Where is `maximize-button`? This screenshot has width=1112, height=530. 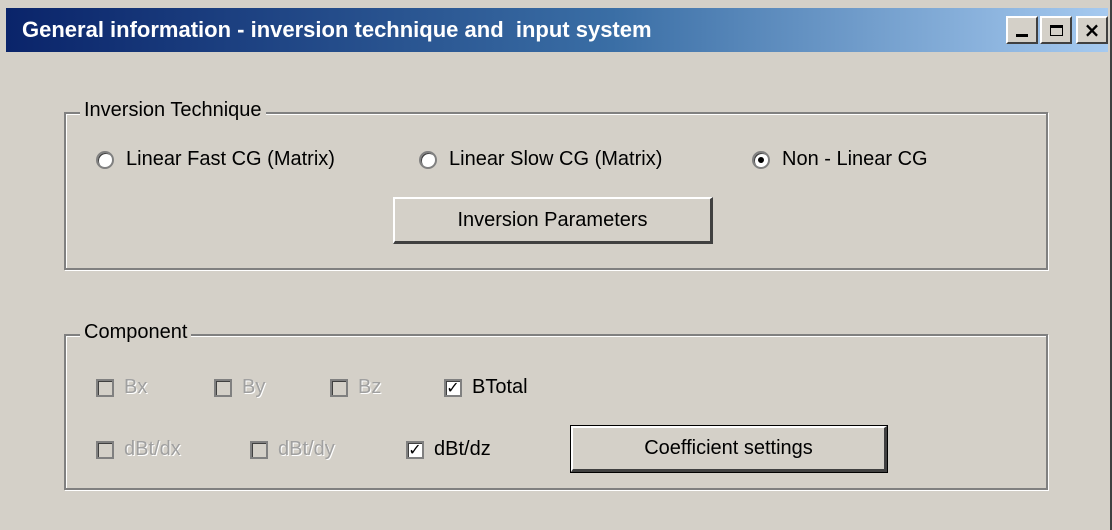
maximize-button is located at coordinates (1056, 30).